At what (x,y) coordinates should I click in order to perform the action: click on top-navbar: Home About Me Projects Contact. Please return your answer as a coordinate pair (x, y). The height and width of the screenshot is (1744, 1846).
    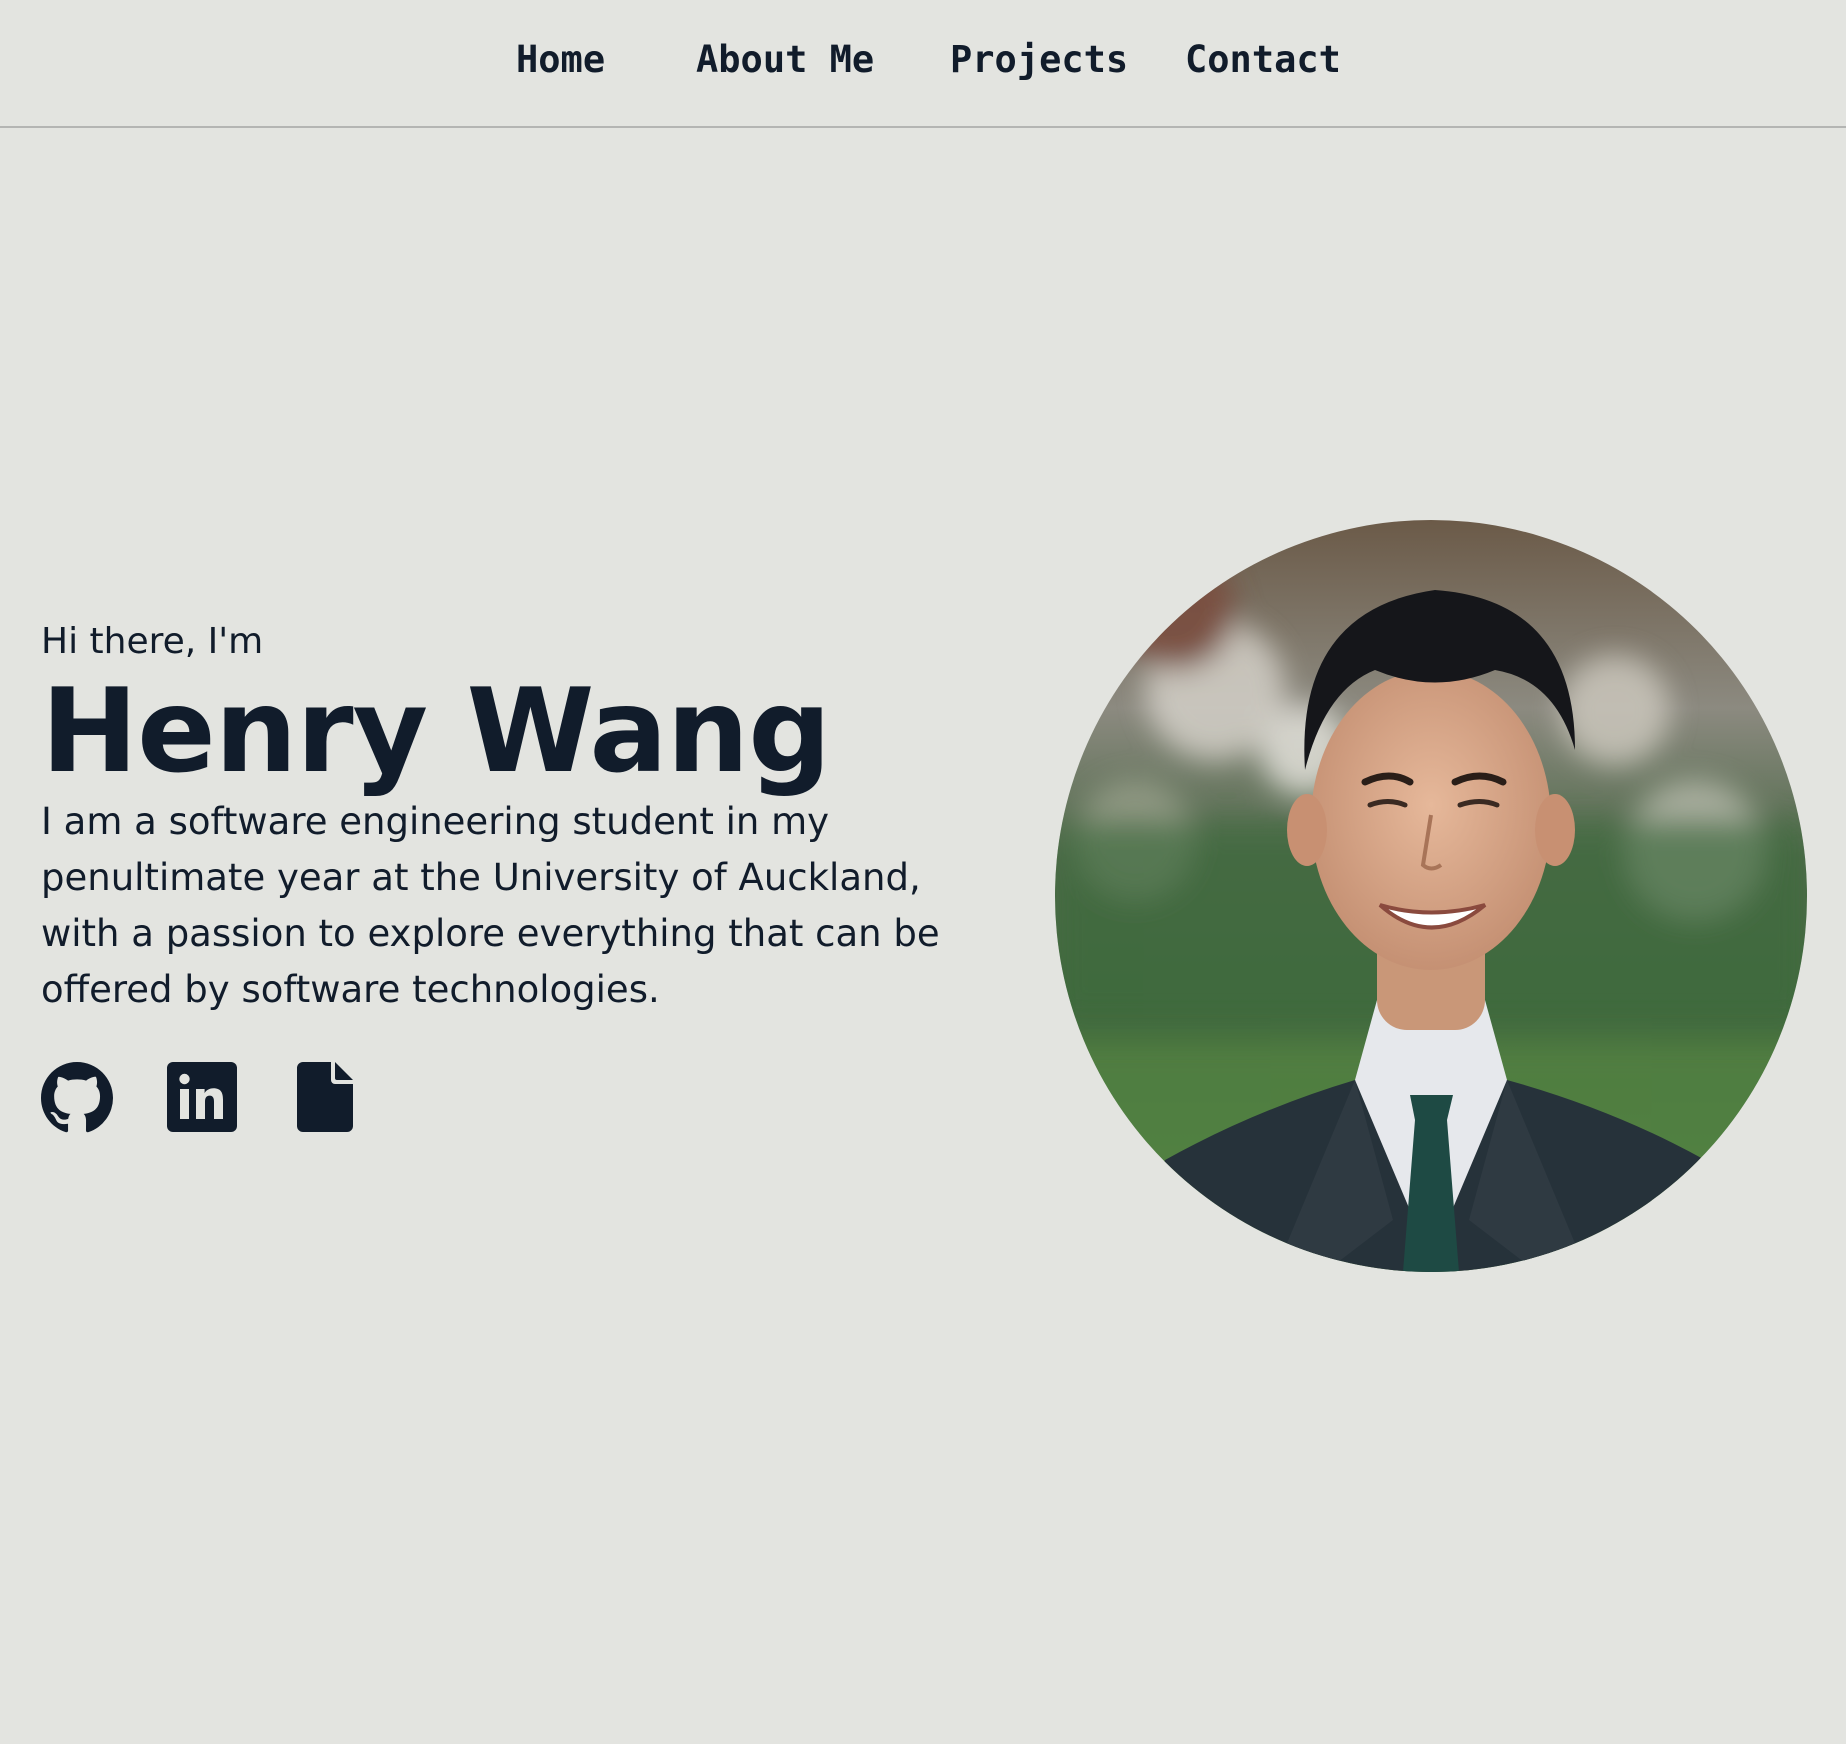
    Looking at the image, I should click on (923, 64).